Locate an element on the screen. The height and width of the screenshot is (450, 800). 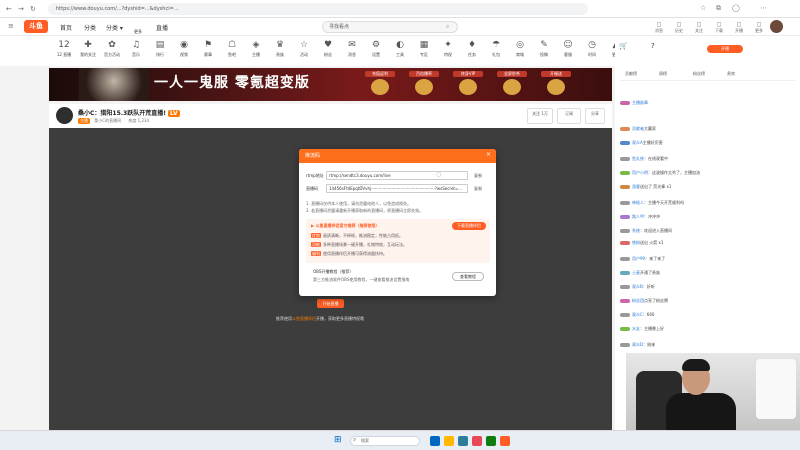
chat-username: 土豪 is located at coordinates (636, 272).